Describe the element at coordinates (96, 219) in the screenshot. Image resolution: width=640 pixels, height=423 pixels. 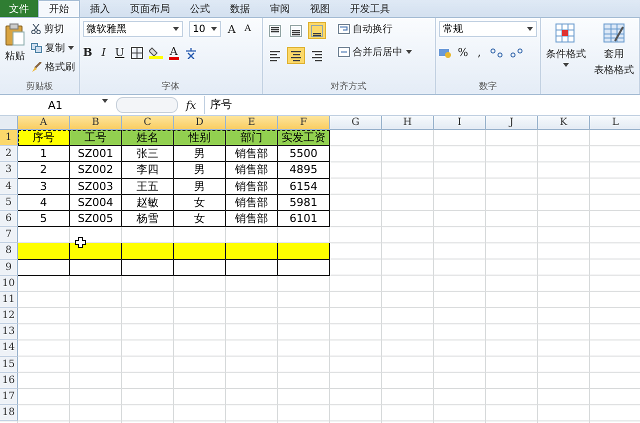
I see `table-cell: SZ005` at that location.